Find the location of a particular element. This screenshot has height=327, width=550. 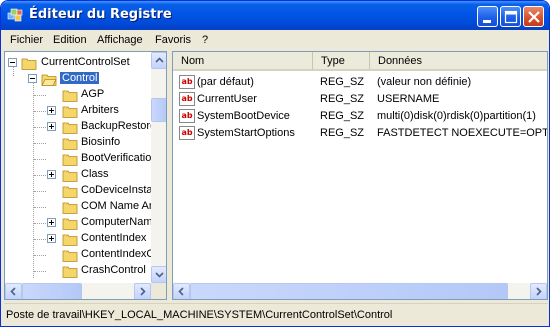

tree-node-label: CoDeviceInsta is located at coordinates (117, 190).